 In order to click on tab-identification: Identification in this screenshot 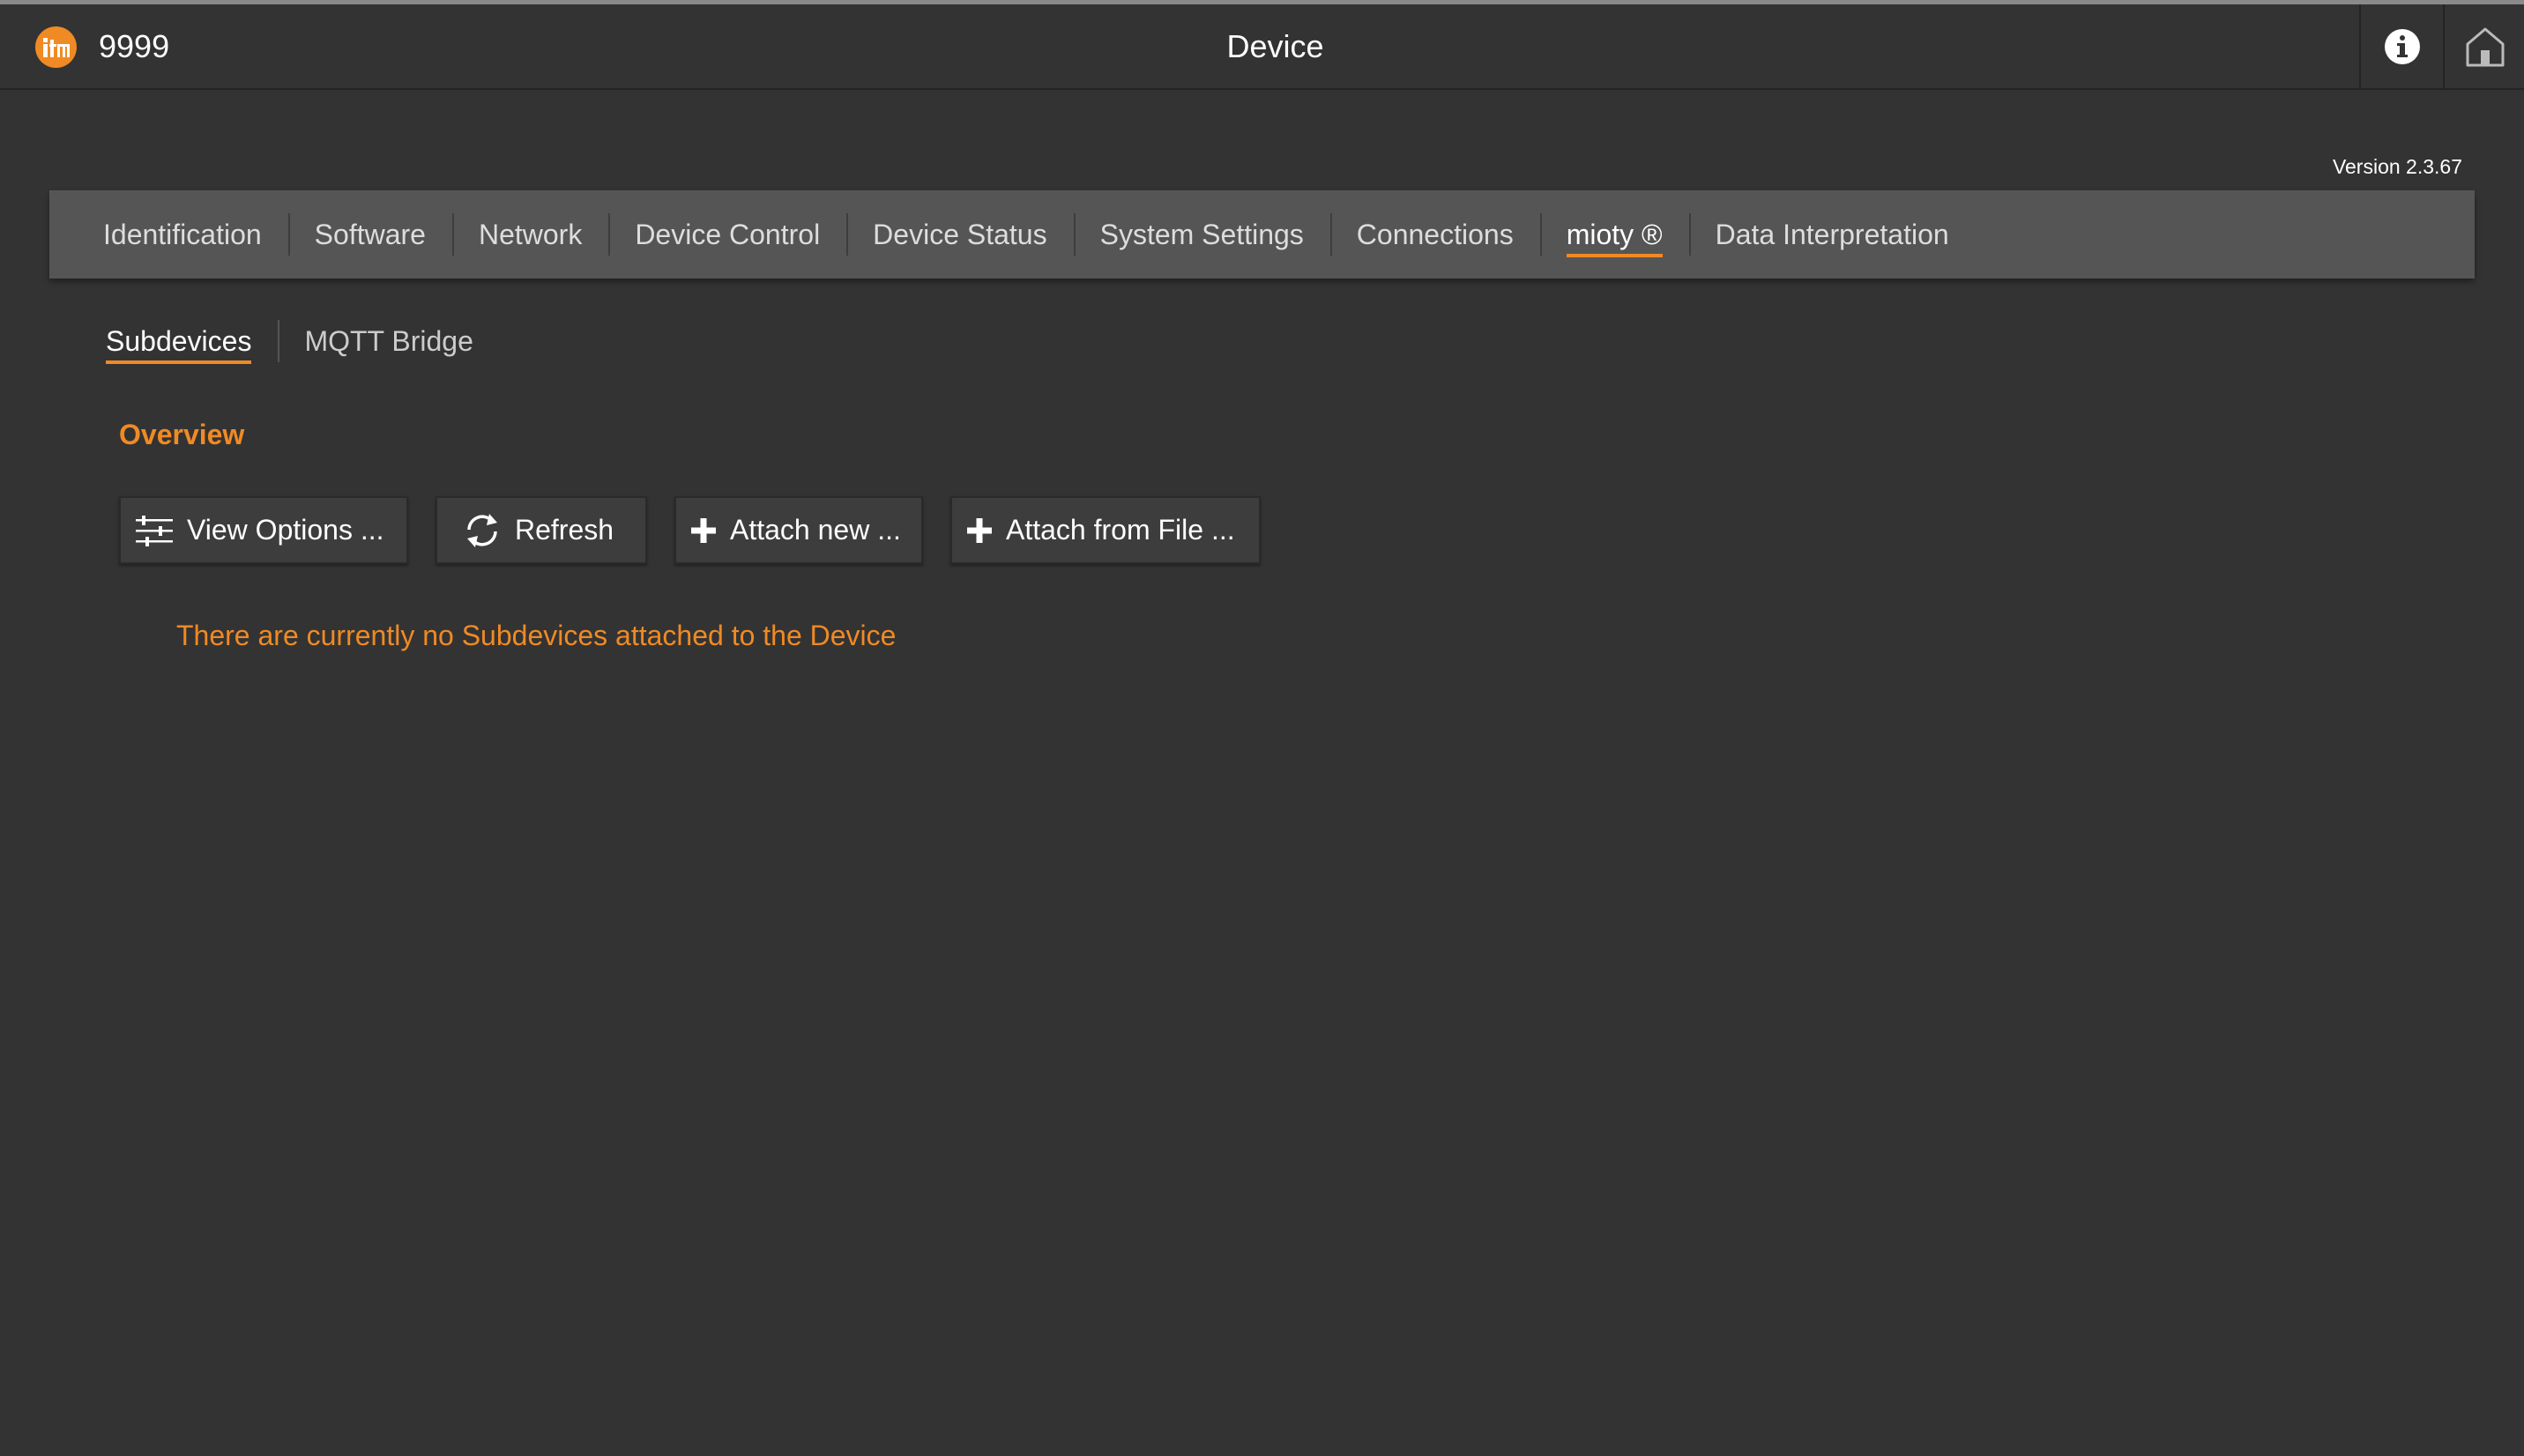, I will do `click(195, 234)`.